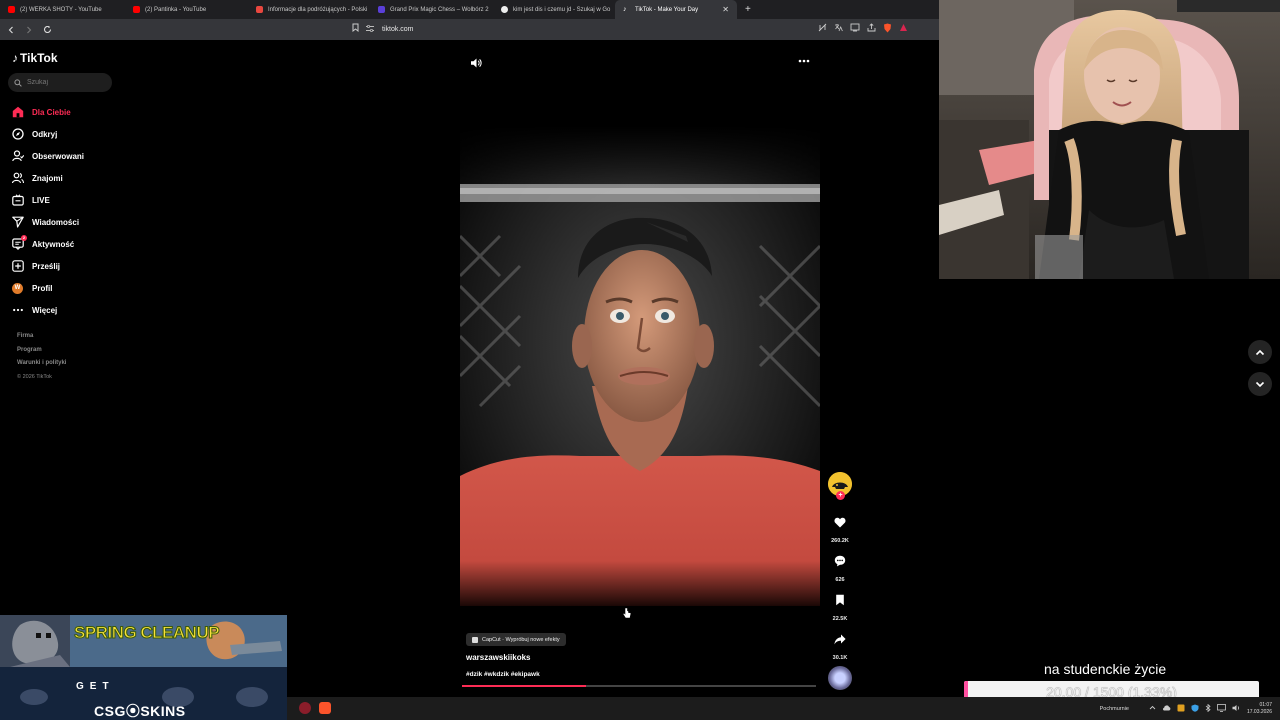 The image size is (1280, 720). I want to click on shield-tray-icon, so click(1195, 709).